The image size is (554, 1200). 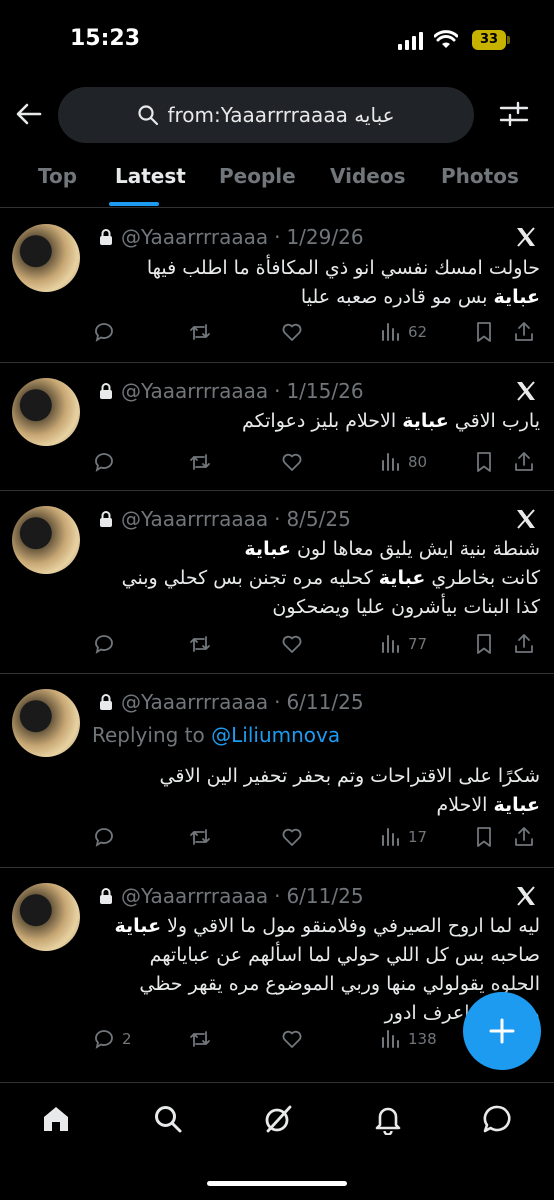 What do you see at coordinates (29, 114) in the screenshot?
I see `arrow-left-icon` at bounding box center [29, 114].